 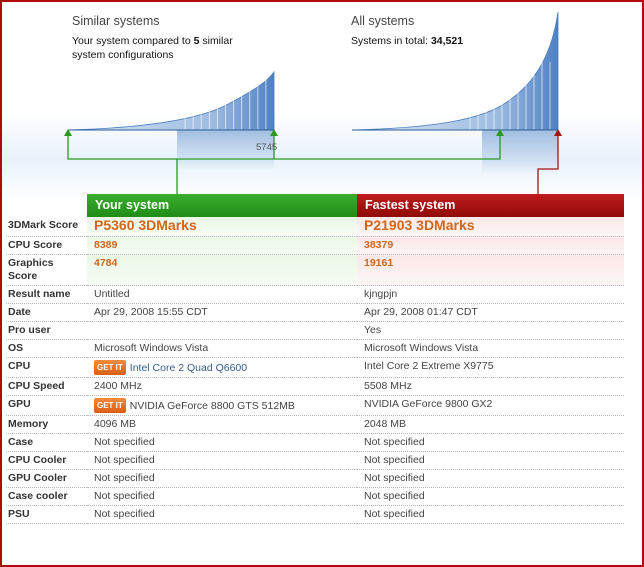 What do you see at coordinates (421, 312) in the screenshot?
I see `value-text: Apr 29, 2008 01:47 CDT` at bounding box center [421, 312].